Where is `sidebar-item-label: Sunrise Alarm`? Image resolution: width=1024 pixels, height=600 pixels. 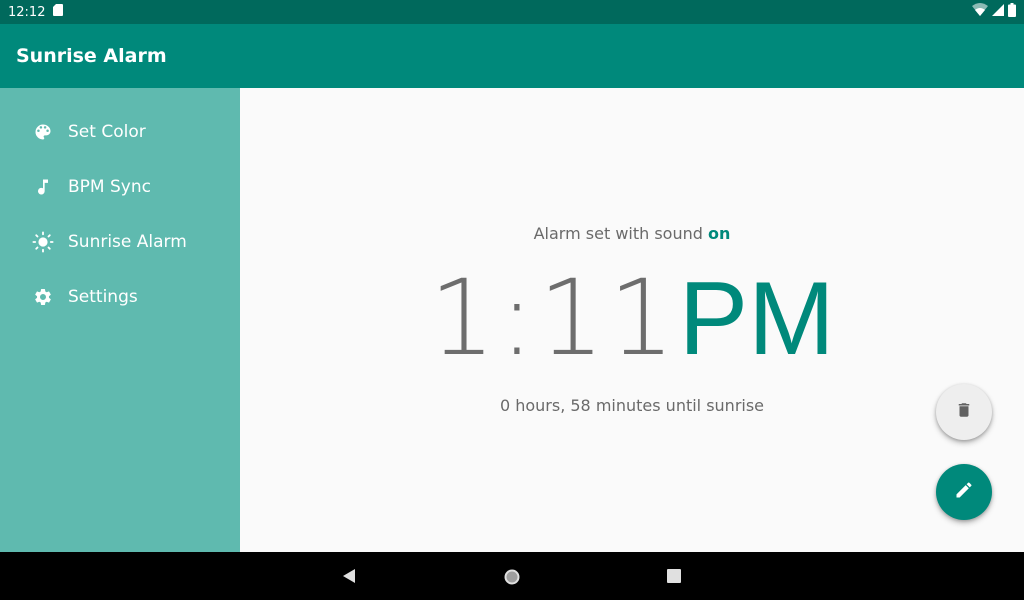
sidebar-item-label: Sunrise Alarm is located at coordinates (127, 241).